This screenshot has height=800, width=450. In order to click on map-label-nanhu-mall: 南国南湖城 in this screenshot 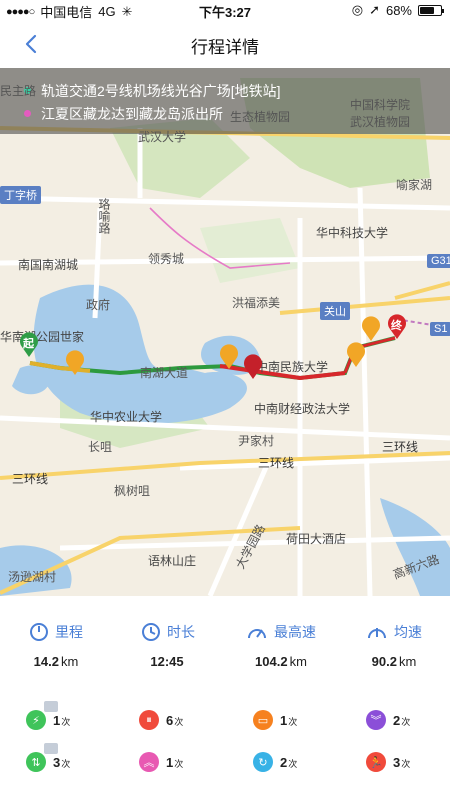, I will do `click(48, 265)`.